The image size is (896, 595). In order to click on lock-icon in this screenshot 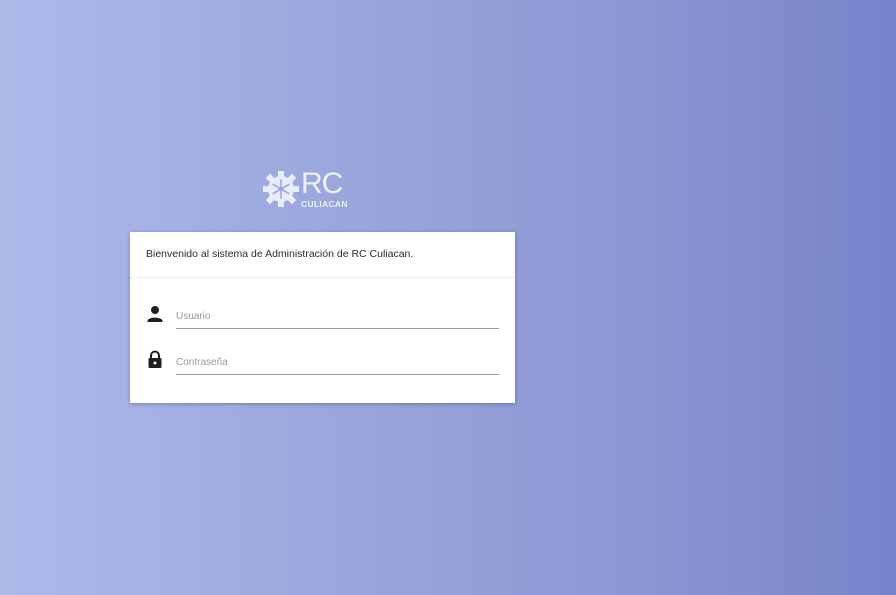, I will do `click(155, 360)`.